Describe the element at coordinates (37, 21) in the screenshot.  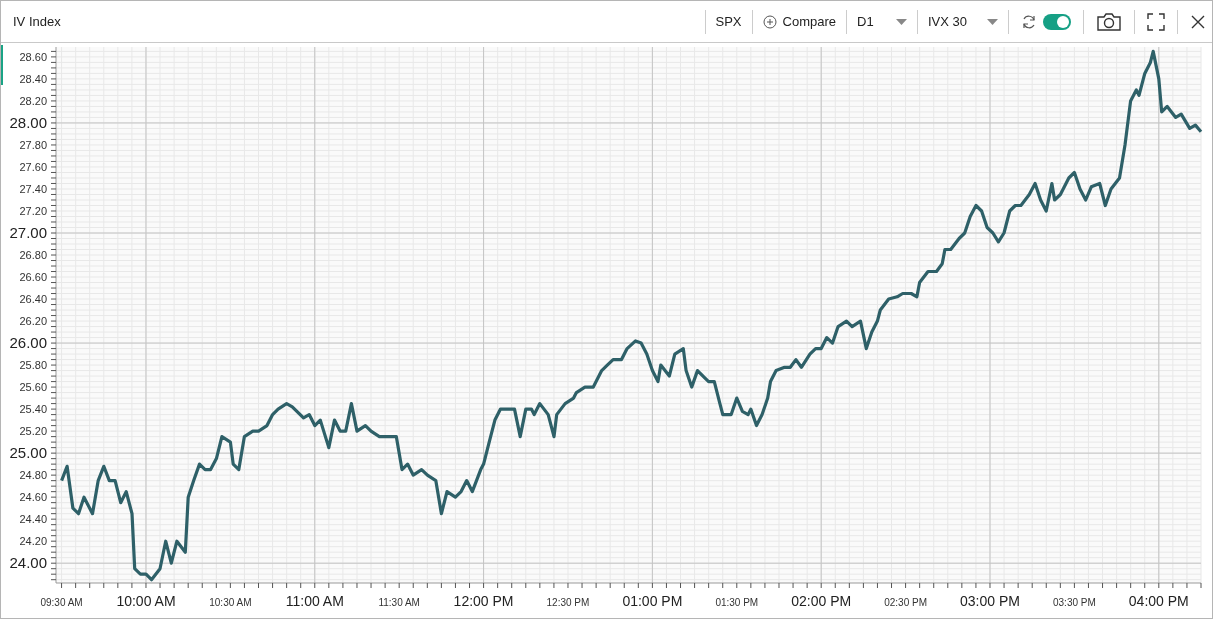
I see `window-title: IV Index` at that location.